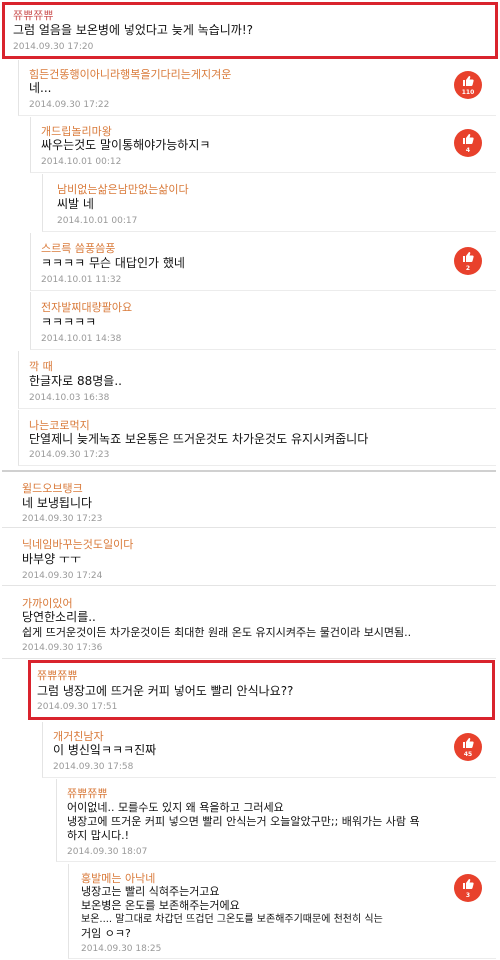  Describe the element at coordinates (269, 203) in the screenshot. I see `comment-item: 남비없는삶은남만없는삶이다 씨발 네 2014.10.01 00:17` at that location.